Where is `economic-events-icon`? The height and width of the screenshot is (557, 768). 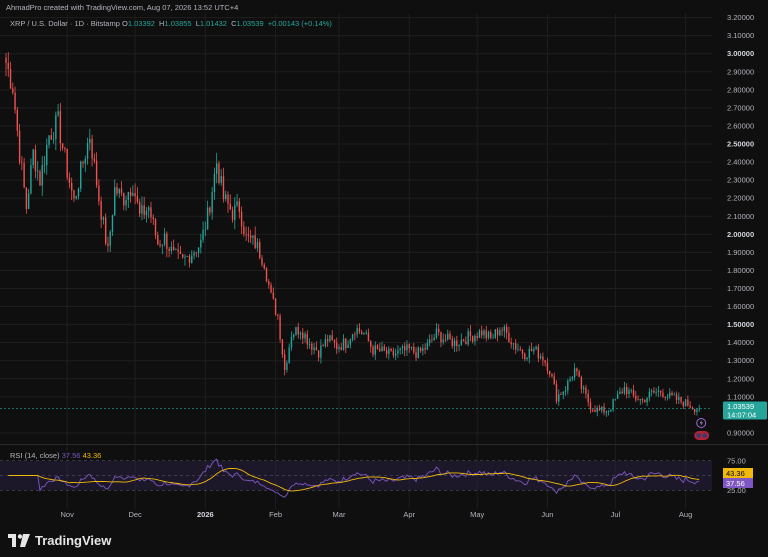
economic-events-icon is located at coordinates (702, 435).